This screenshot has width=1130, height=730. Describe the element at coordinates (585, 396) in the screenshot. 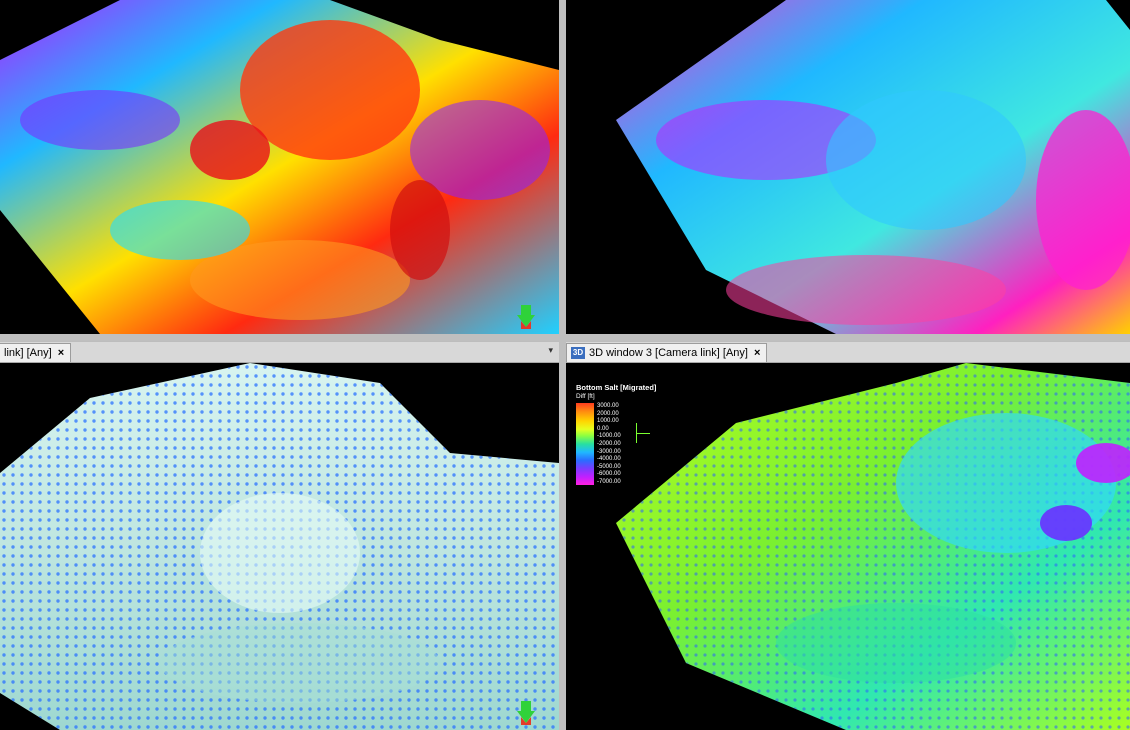

I see `legend-unit: Diff [ft]` at that location.